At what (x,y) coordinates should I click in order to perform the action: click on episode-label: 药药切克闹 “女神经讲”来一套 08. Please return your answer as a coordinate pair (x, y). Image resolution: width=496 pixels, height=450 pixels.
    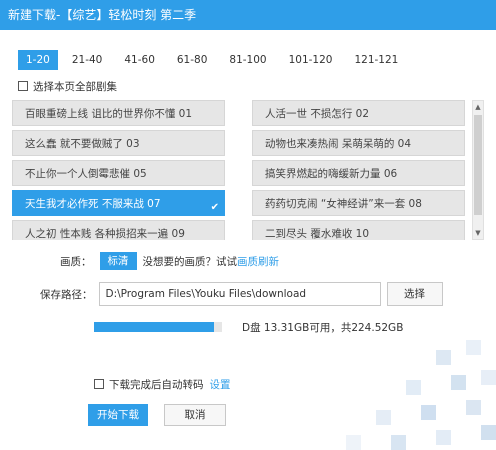
    Looking at the image, I should click on (343, 204).